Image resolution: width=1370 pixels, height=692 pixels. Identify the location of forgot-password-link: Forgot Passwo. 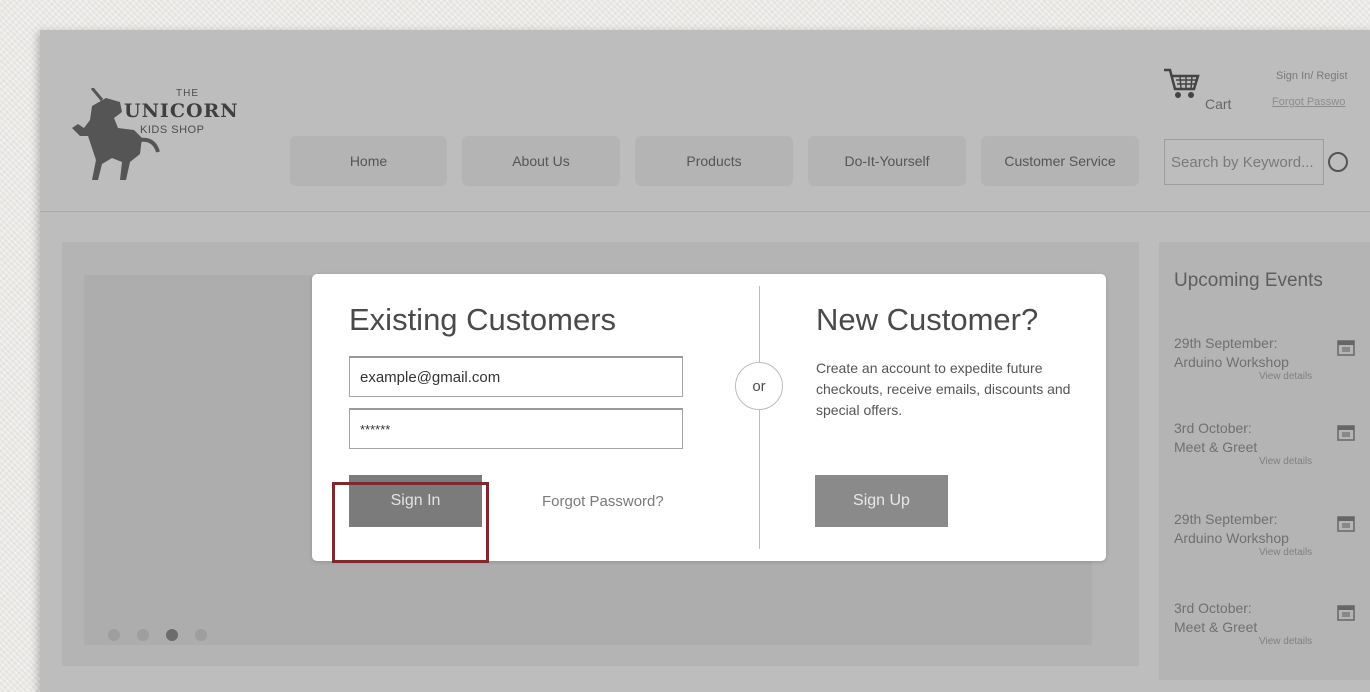
(1308, 102).